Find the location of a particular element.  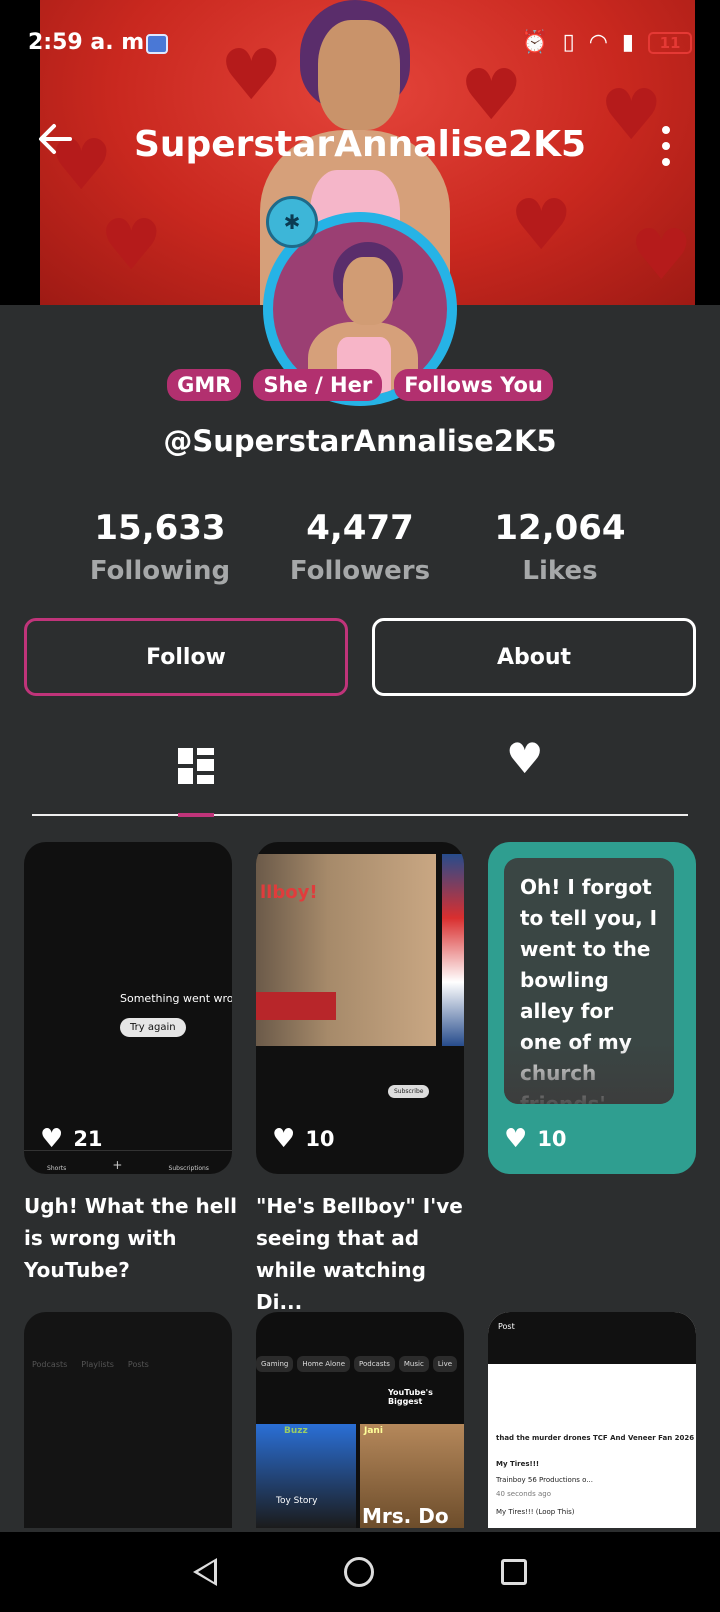

system-nav-bar is located at coordinates (360, 1572).